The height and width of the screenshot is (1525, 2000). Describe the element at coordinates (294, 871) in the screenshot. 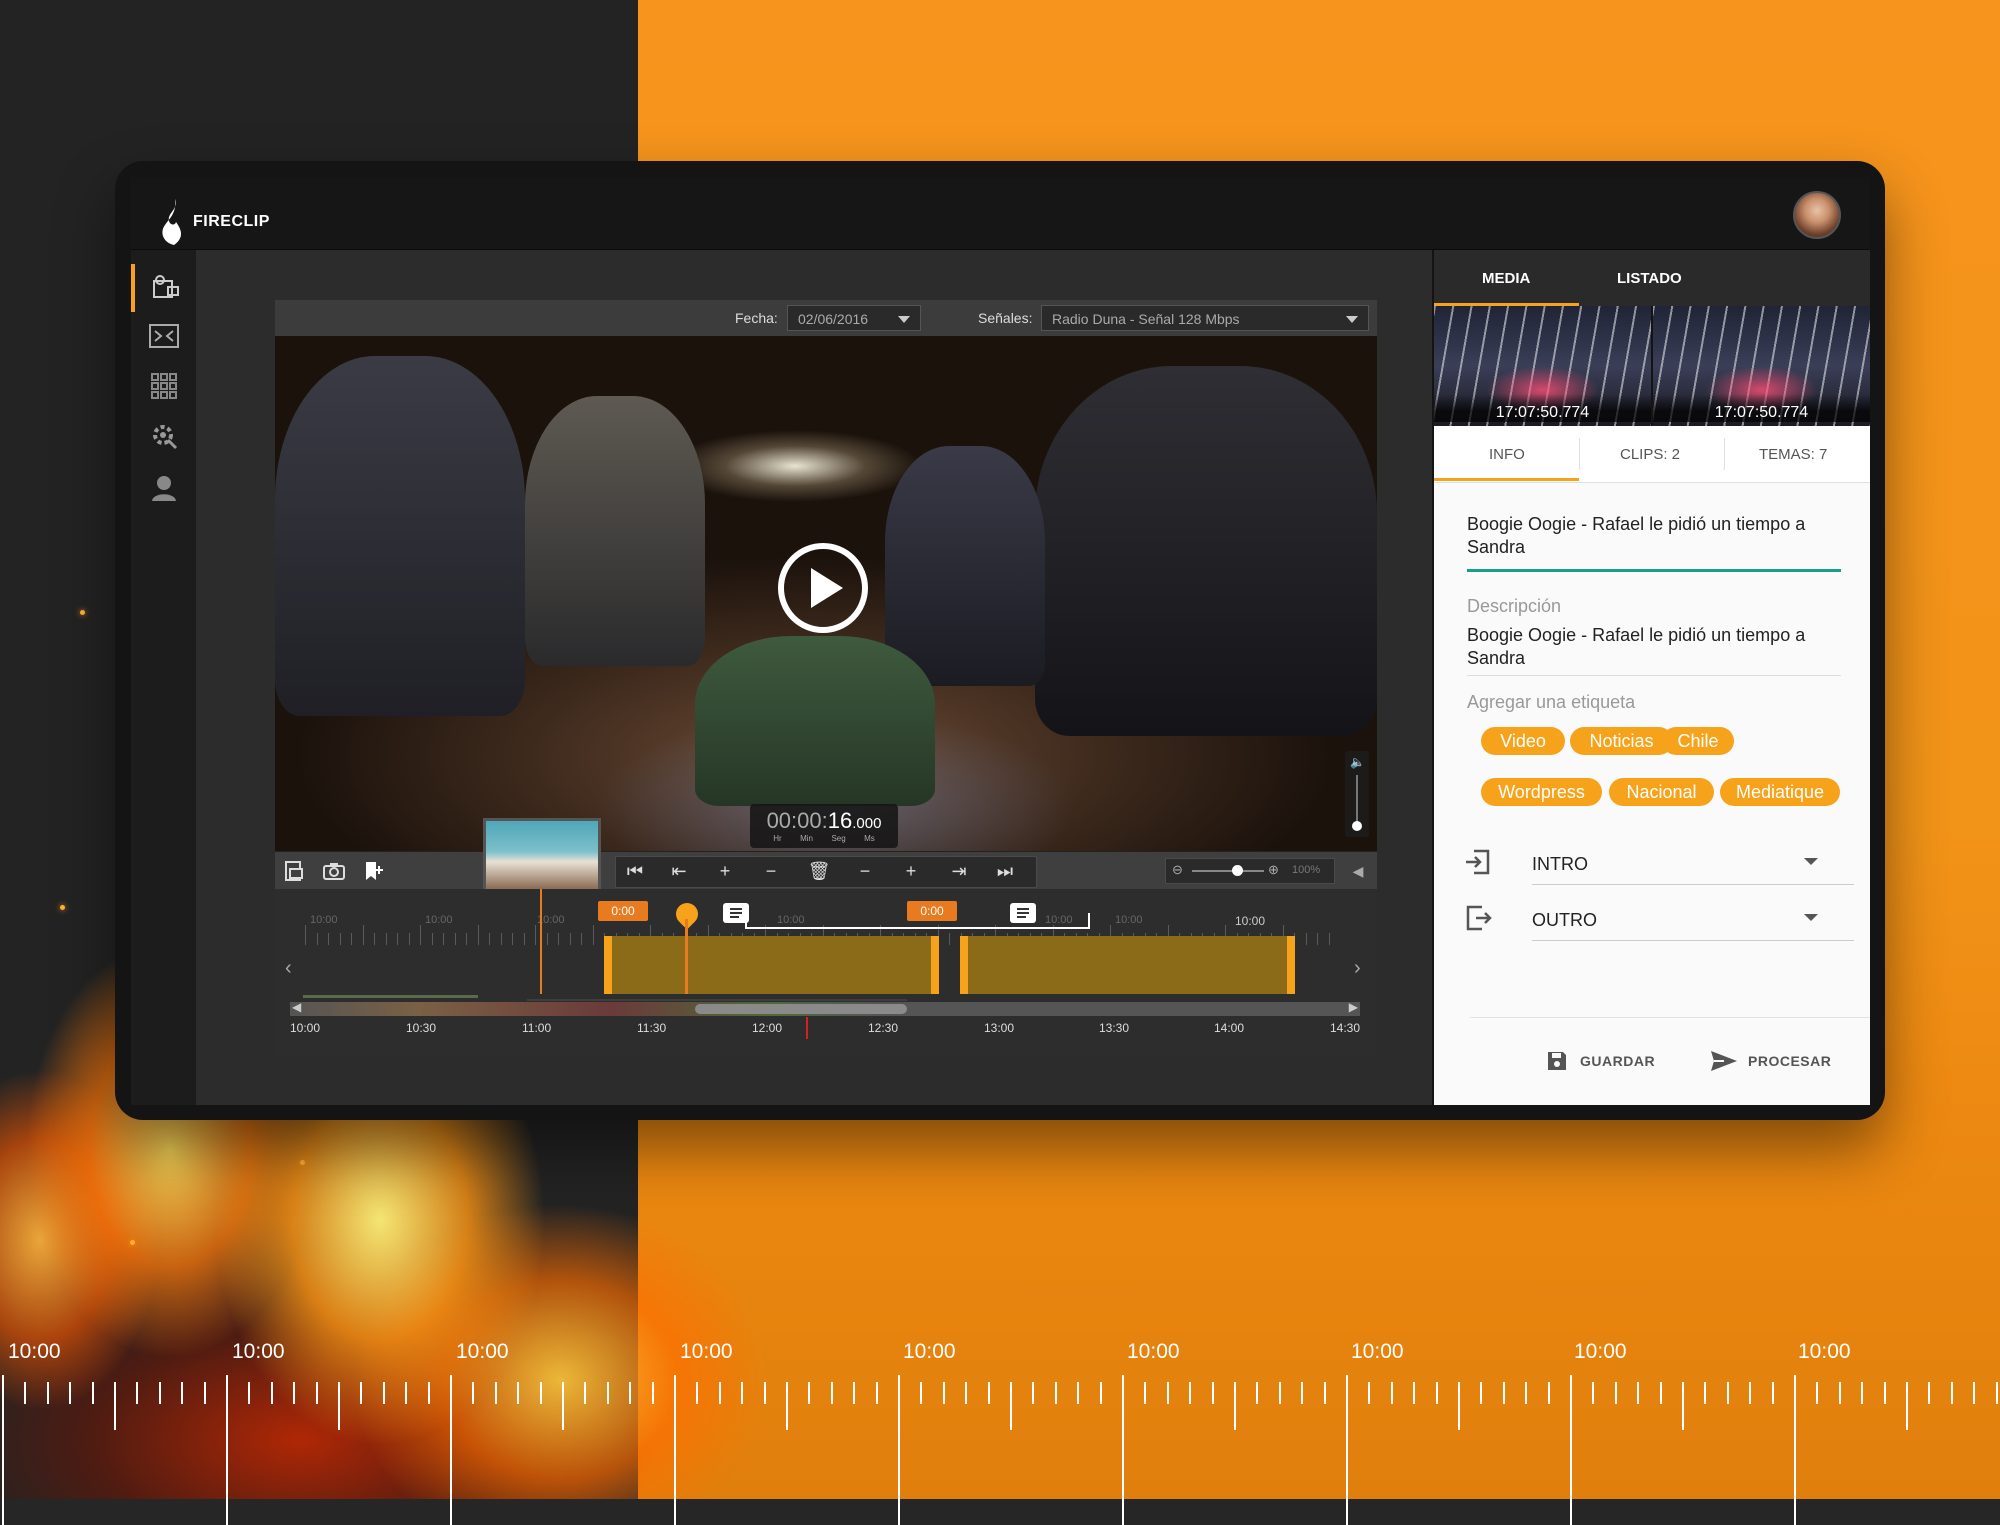

I see `clip-icon` at that location.